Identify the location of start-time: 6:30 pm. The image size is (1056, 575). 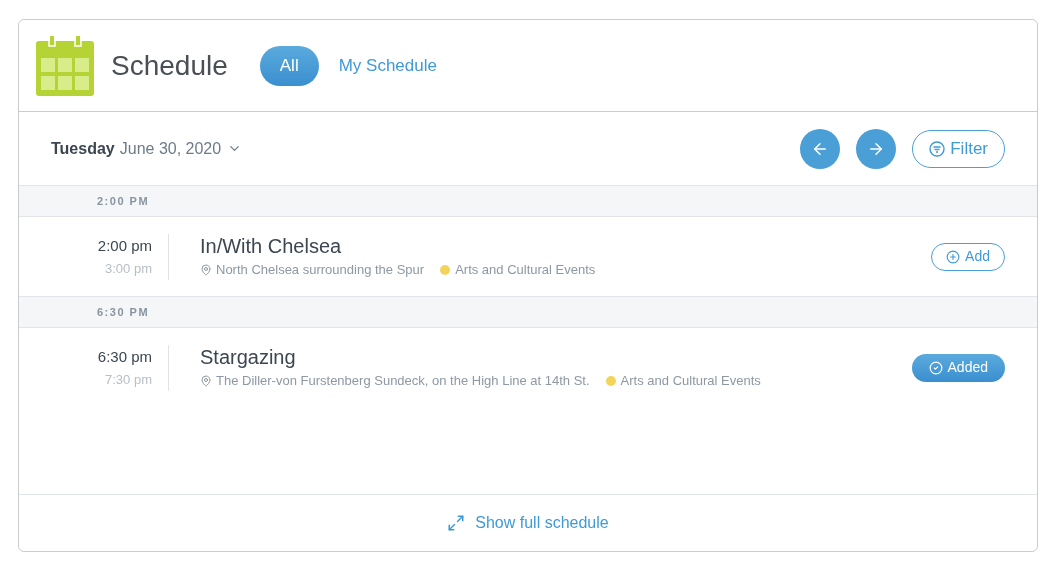
(124, 356).